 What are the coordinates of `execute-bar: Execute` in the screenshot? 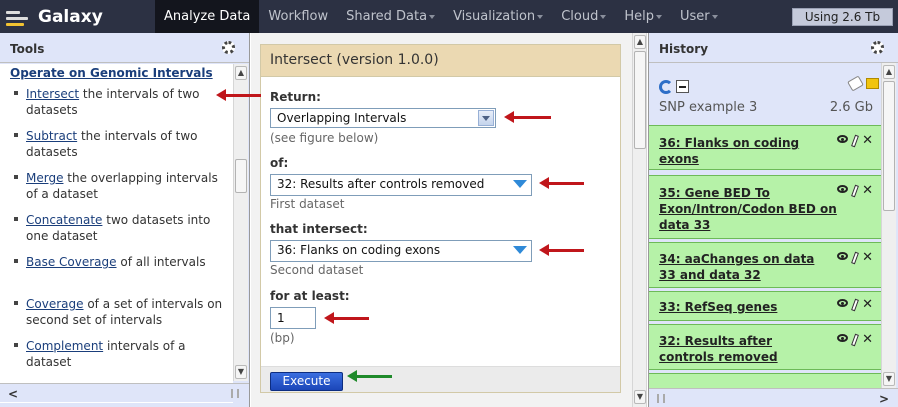 It's located at (440, 379).